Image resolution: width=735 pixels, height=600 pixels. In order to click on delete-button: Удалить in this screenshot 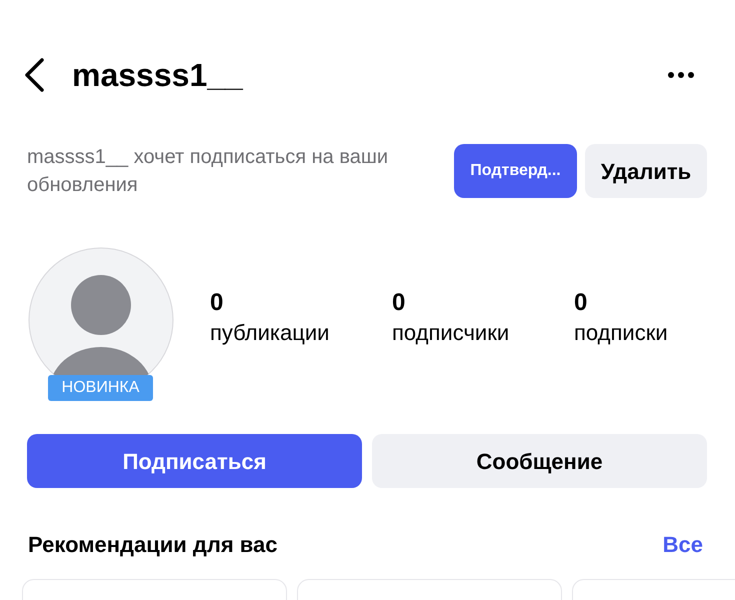, I will do `click(646, 171)`.